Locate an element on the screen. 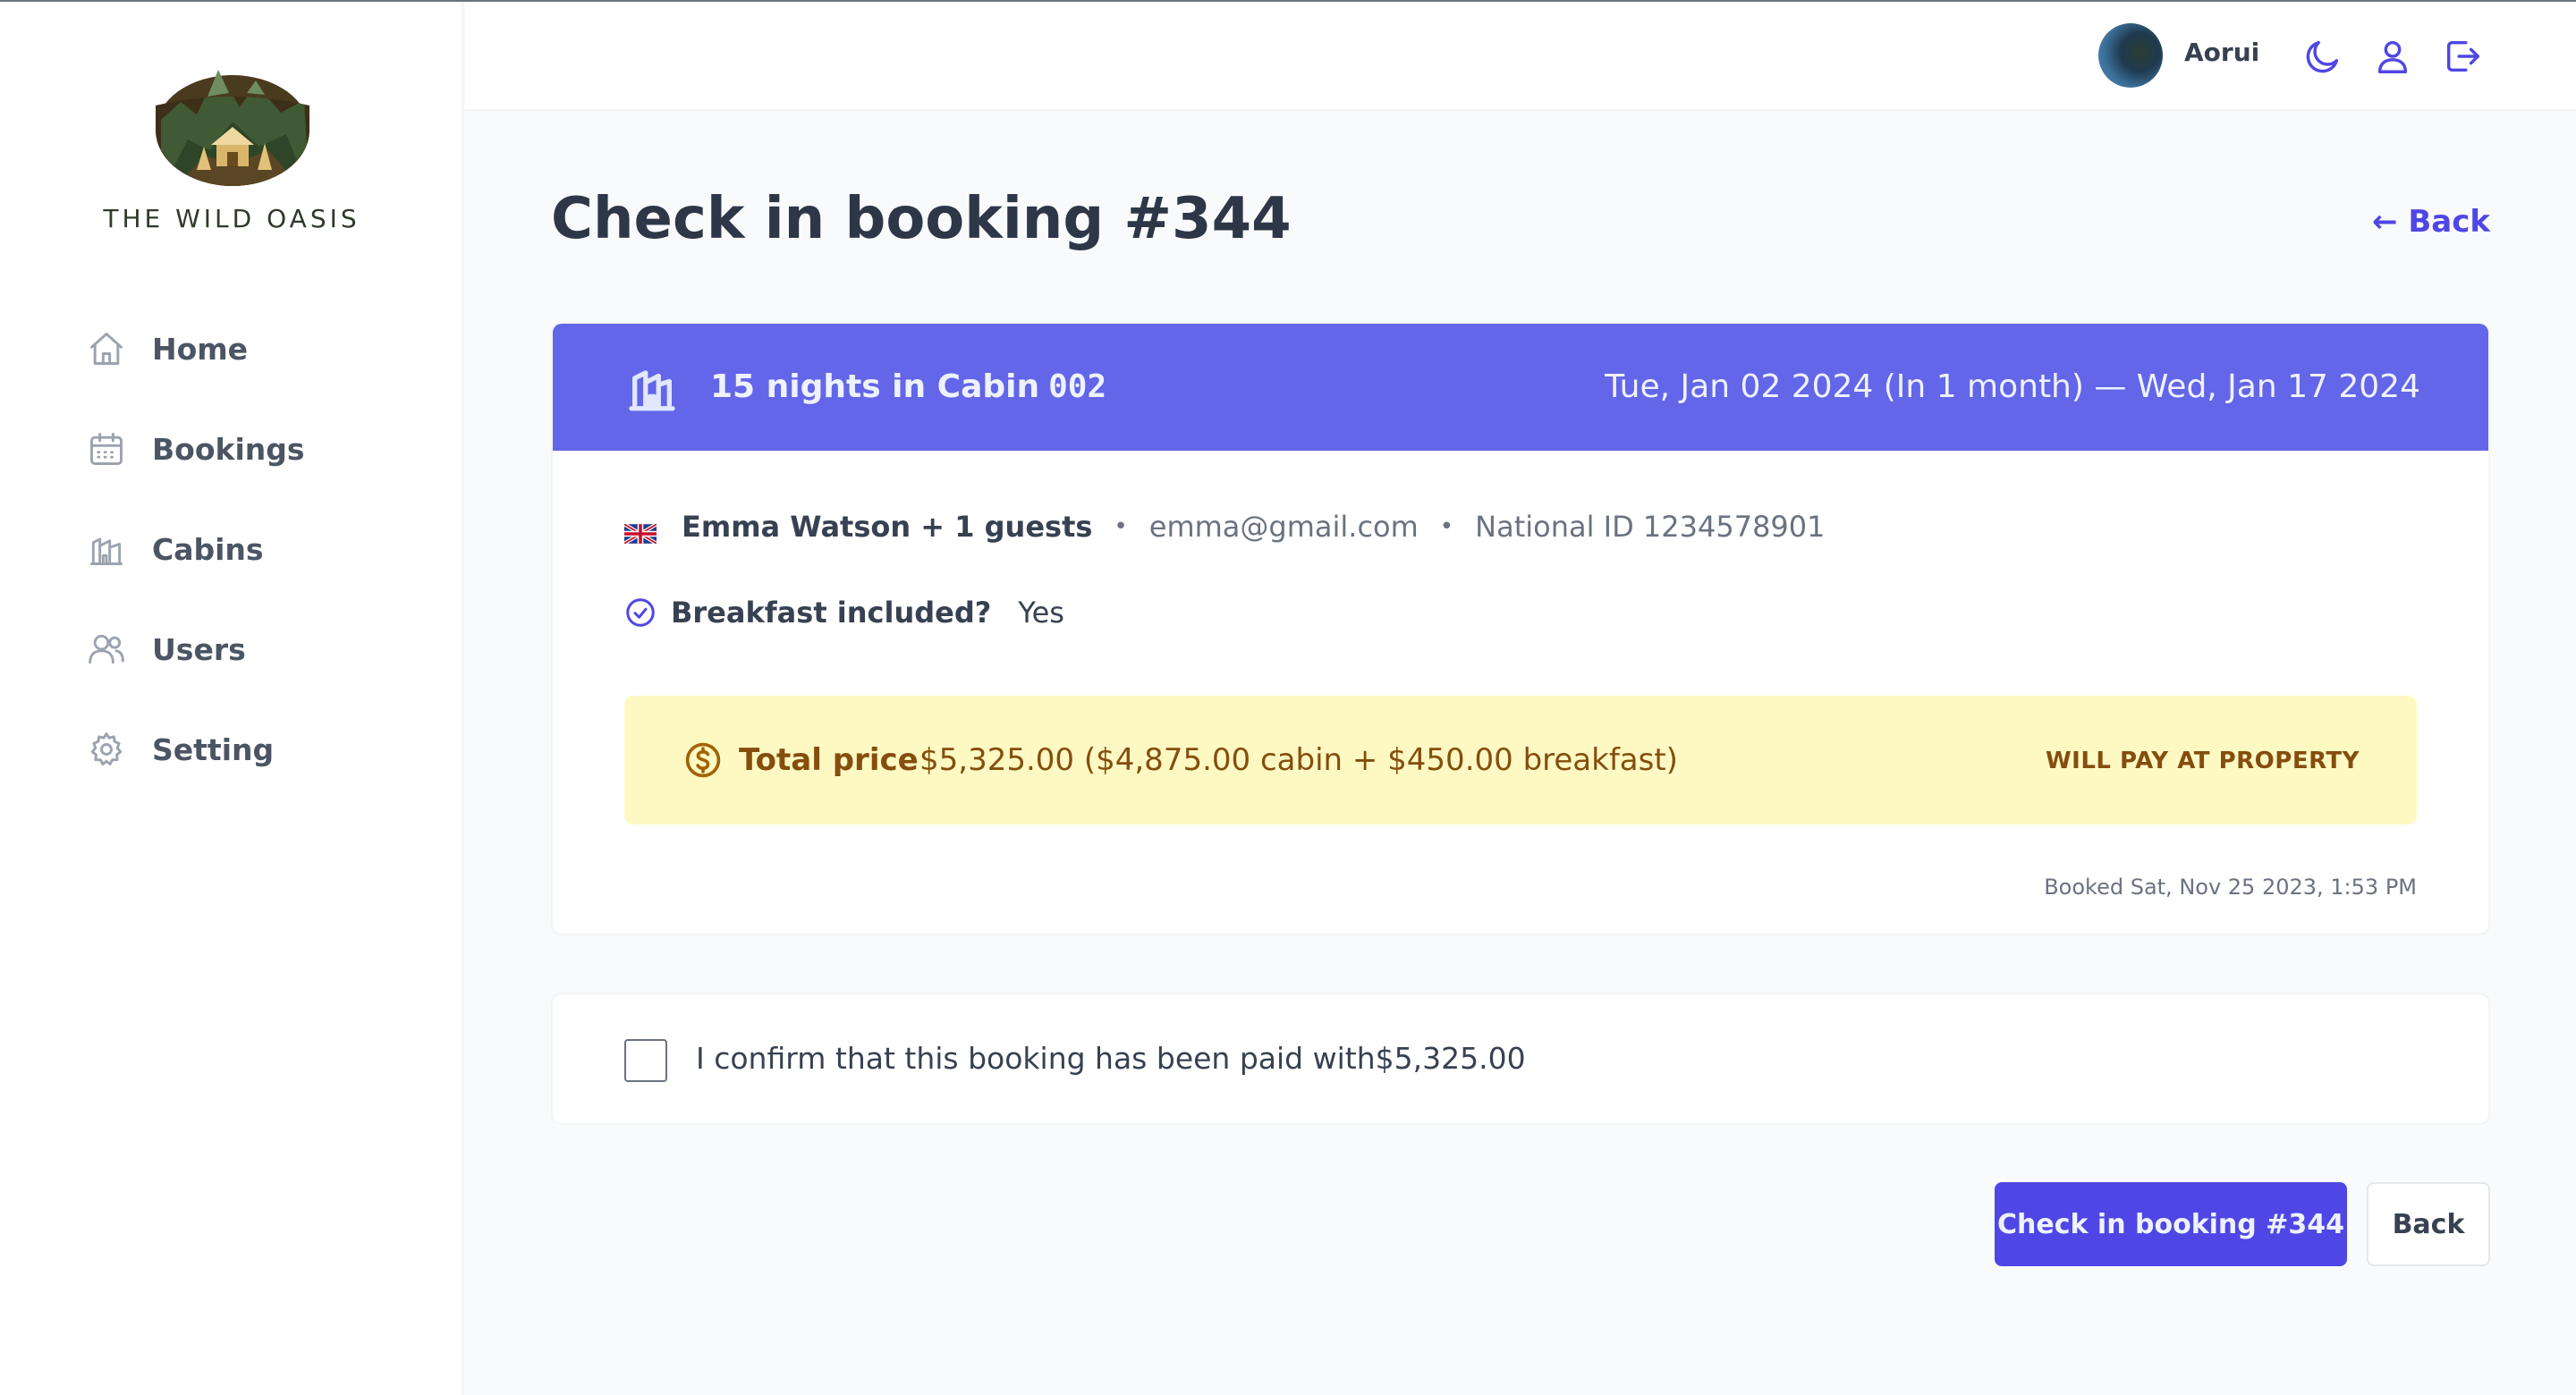 The width and height of the screenshot is (2576, 1395). guest-name: Emma Watson + 1 guests is located at coordinates (887, 527).